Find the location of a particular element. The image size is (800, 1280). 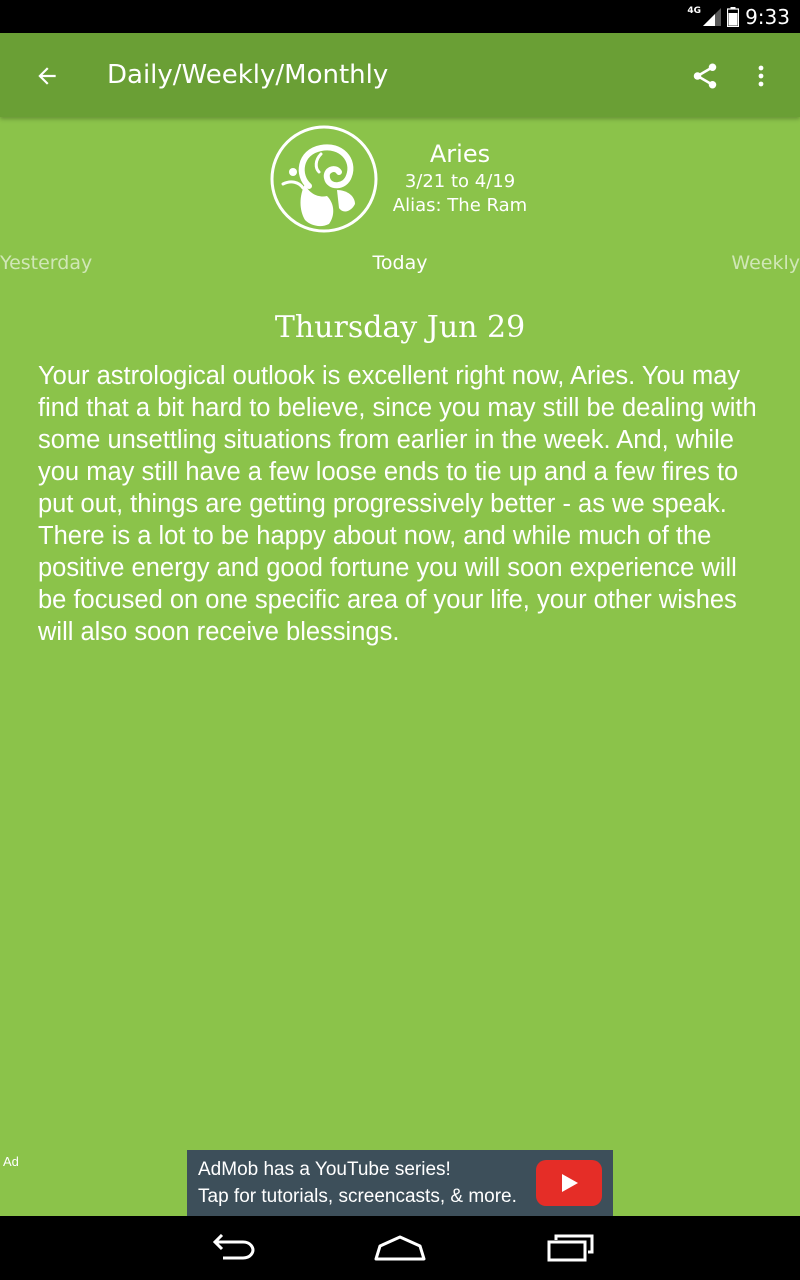

sign-dates: 3/21 to 4/19 is located at coordinates (460, 181).